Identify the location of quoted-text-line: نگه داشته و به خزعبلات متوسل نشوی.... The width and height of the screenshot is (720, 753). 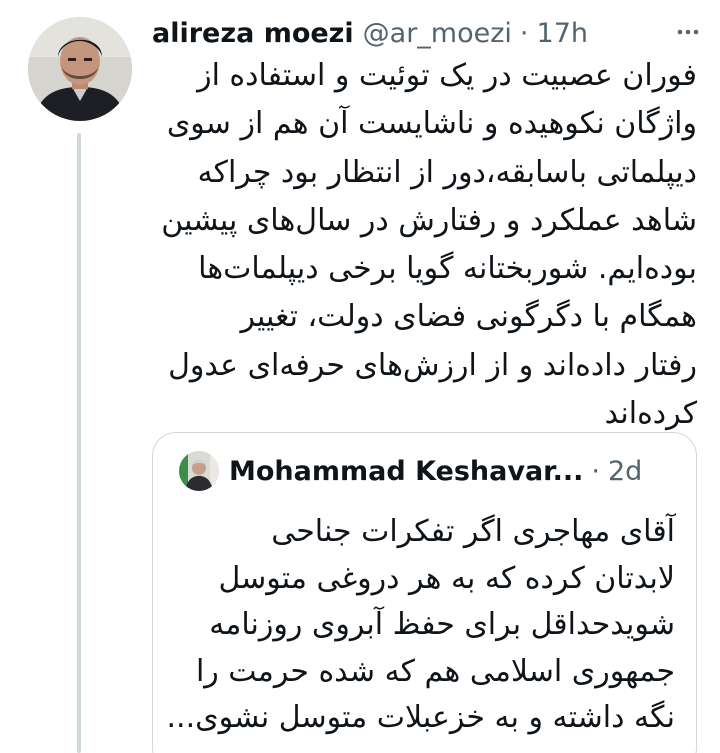
(420, 717).